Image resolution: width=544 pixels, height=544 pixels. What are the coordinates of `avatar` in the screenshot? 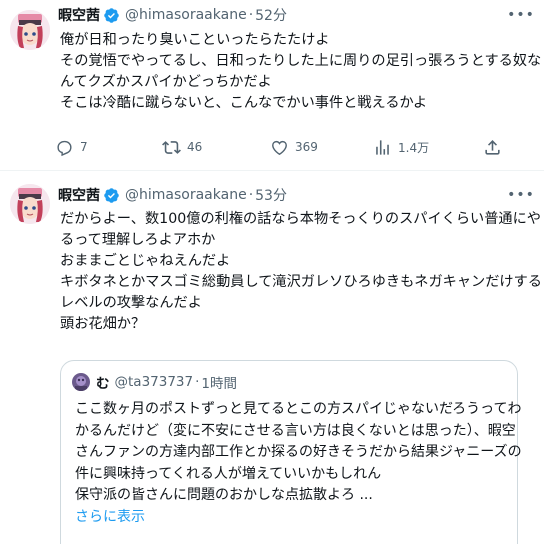 It's located at (30, 204).